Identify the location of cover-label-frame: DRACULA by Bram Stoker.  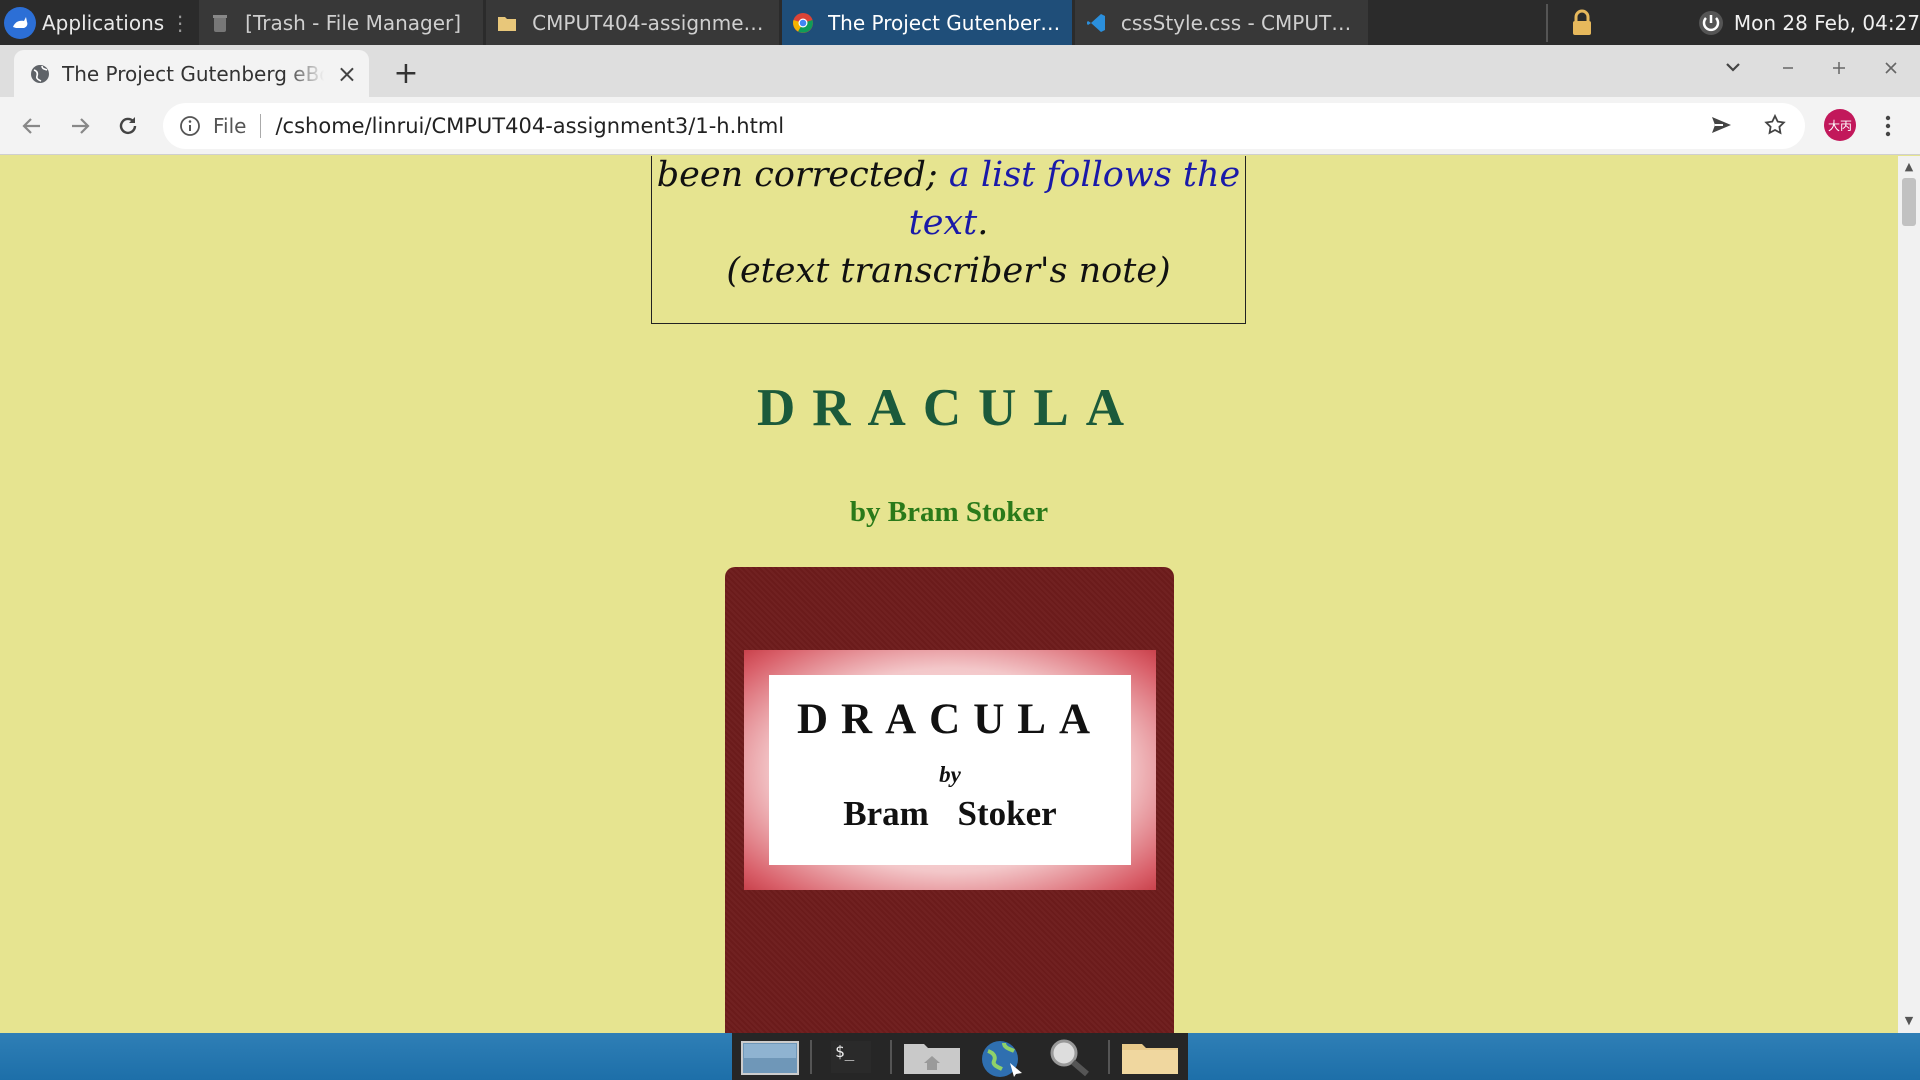
(950, 770).